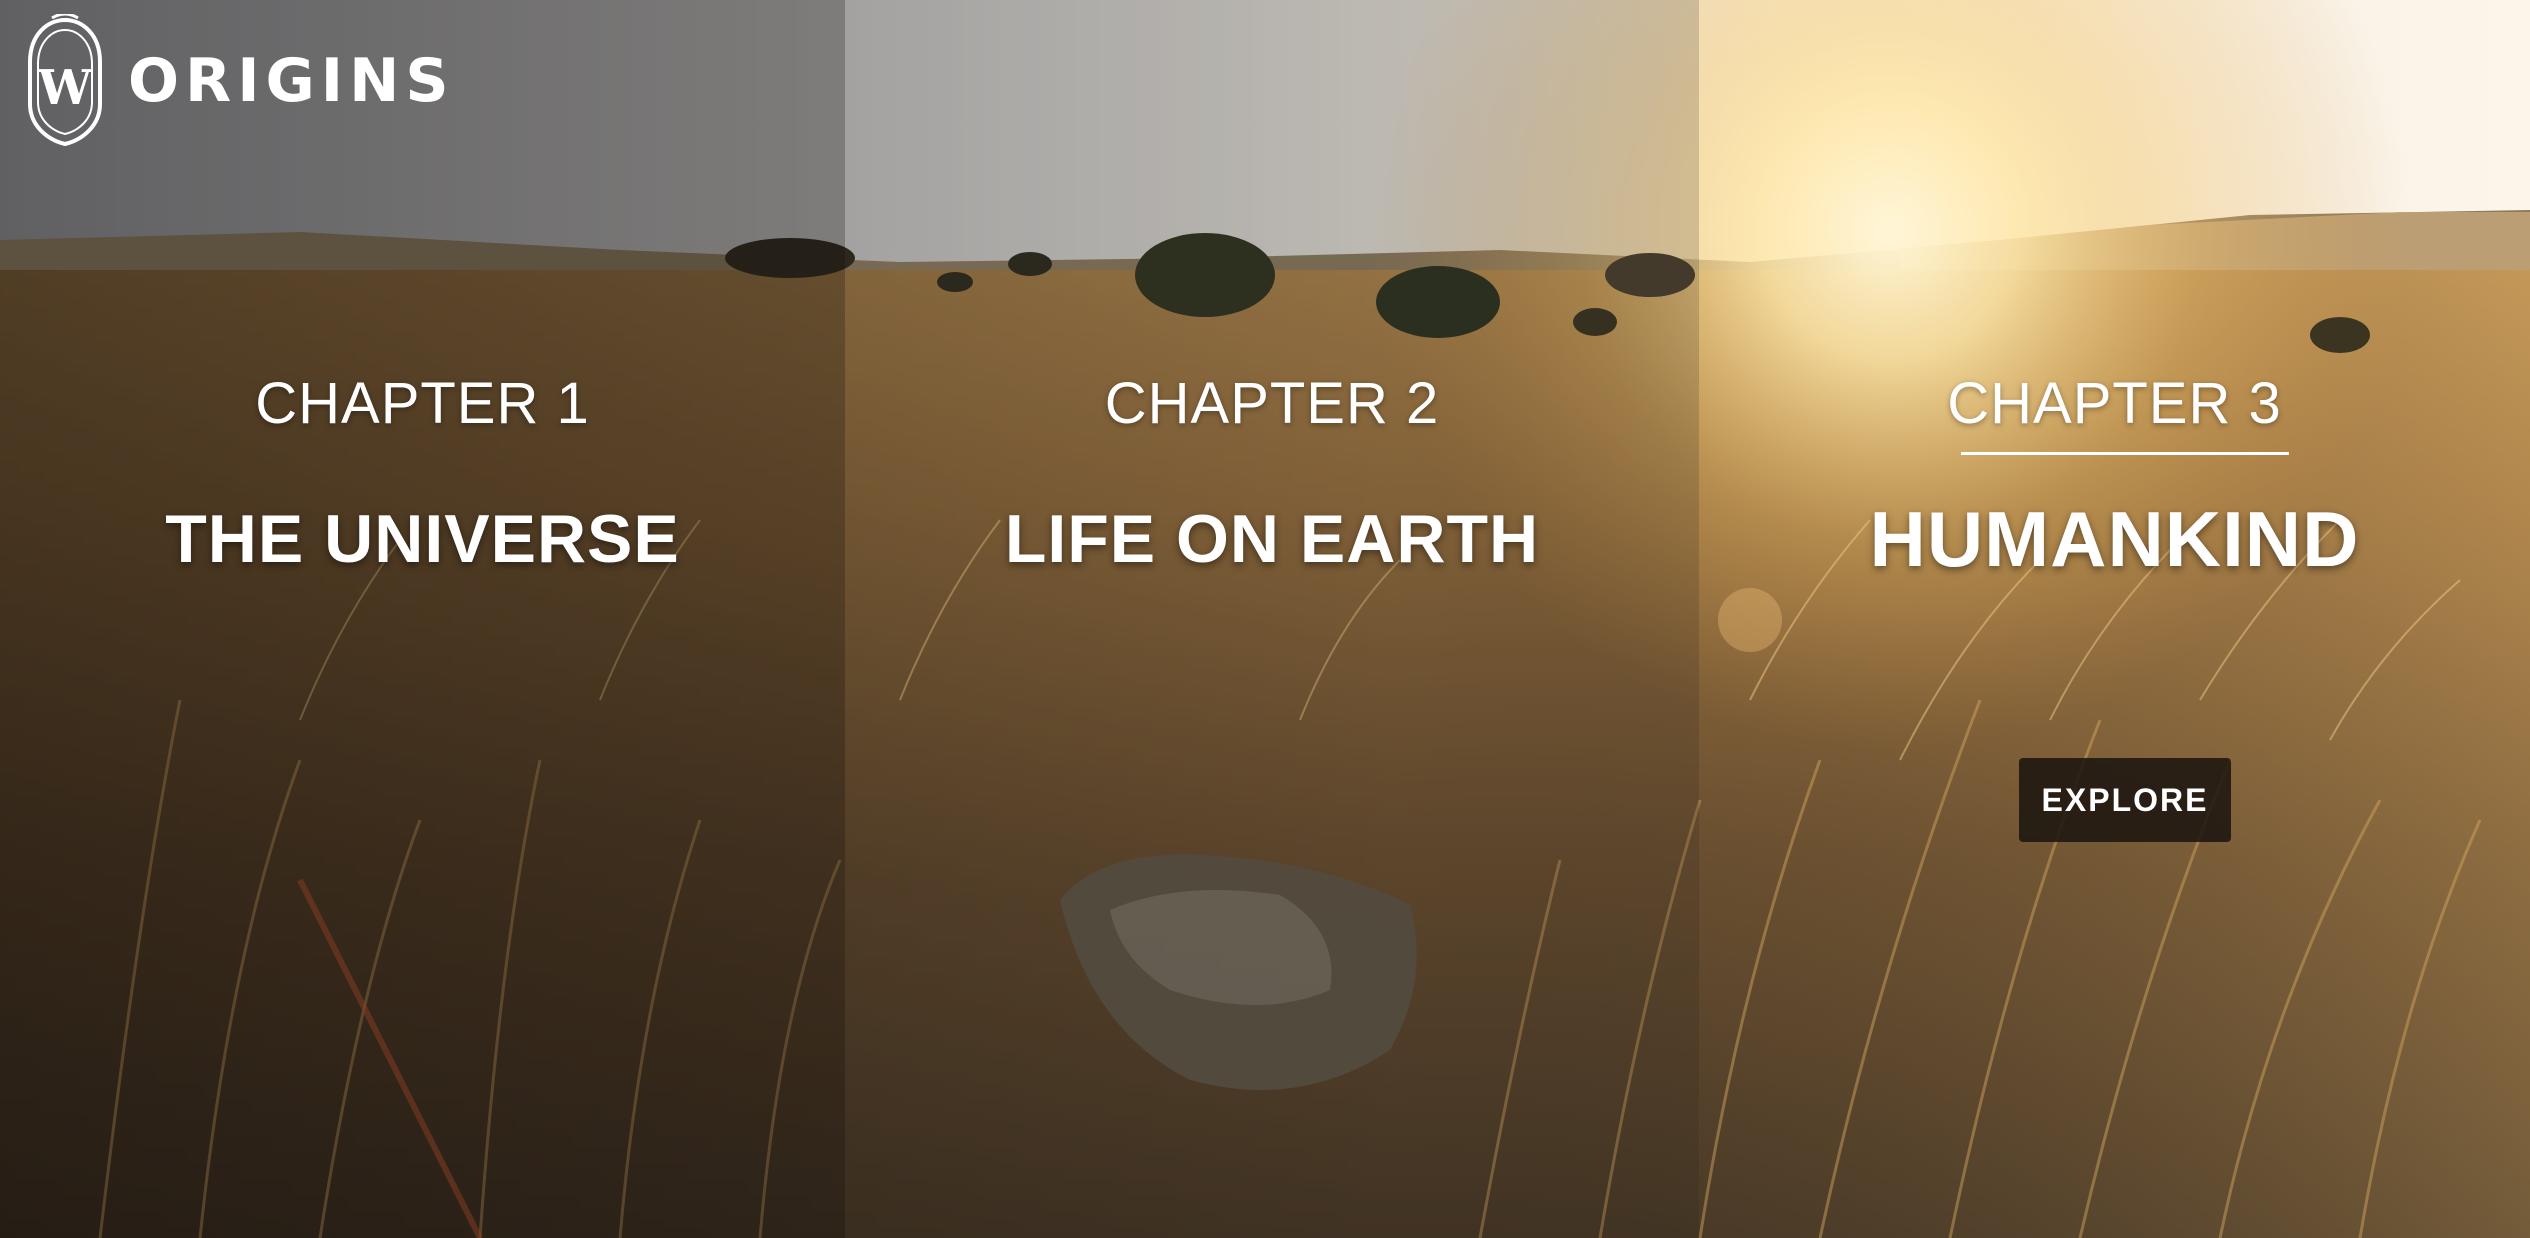 This screenshot has width=2530, height=1238. I want to click on chapter-3-label: CHAPTER 3, so click(2114, 403).